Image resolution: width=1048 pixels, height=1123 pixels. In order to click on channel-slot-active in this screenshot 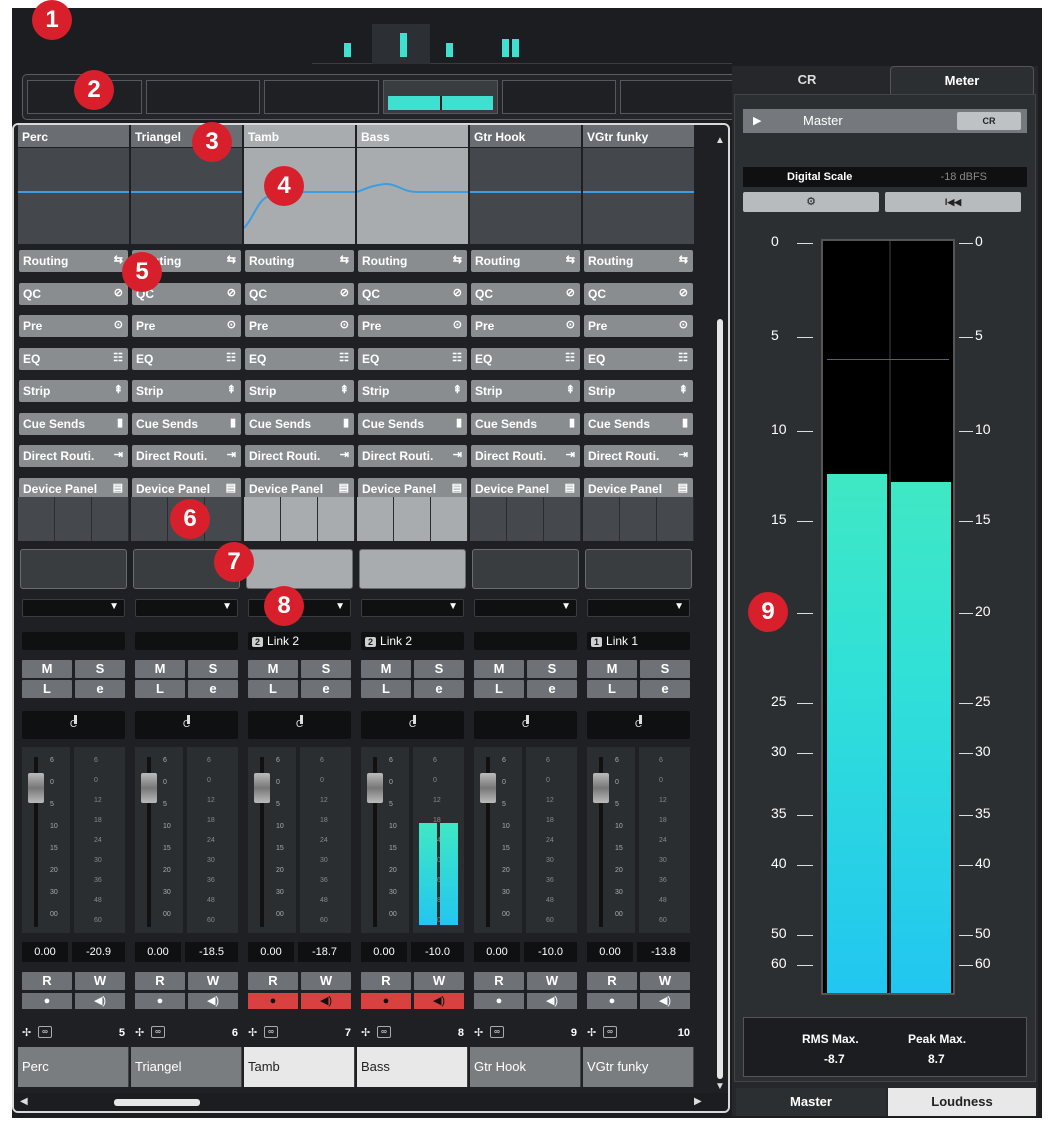, I will do `click(440, 97)`.